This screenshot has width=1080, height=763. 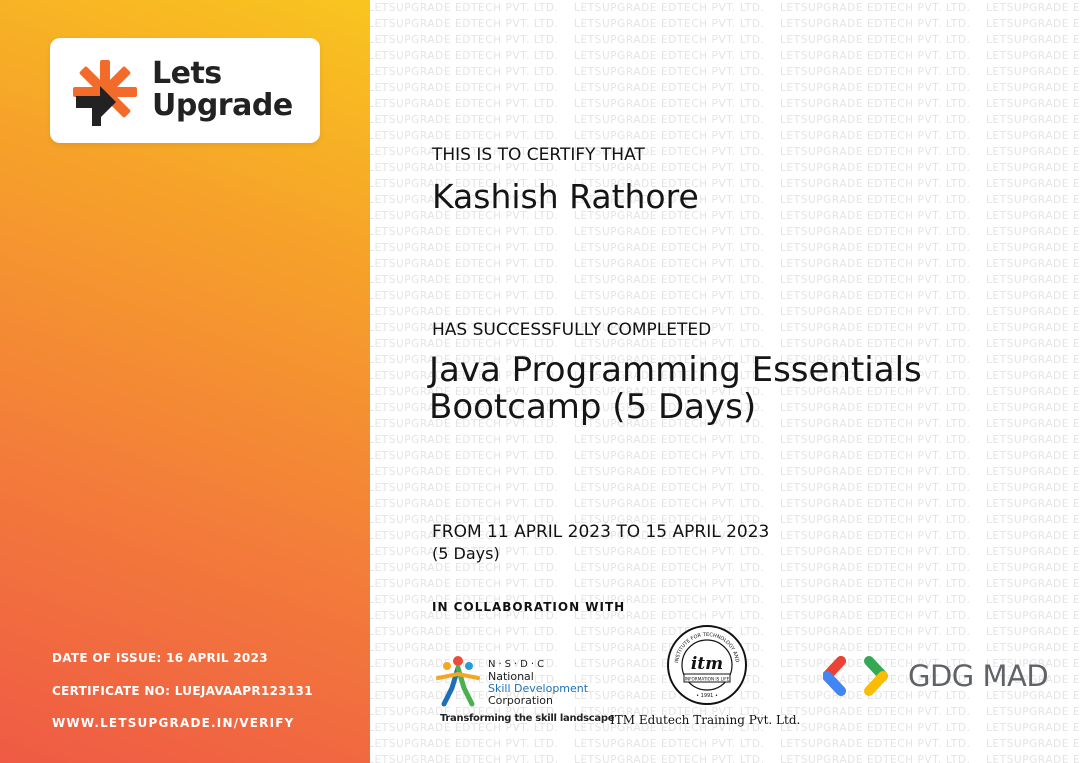 What do you see at coordinates (105, 93) in the screenshot?
I see `letsupgrade-logo-icon` at bounding box center [105, 93].